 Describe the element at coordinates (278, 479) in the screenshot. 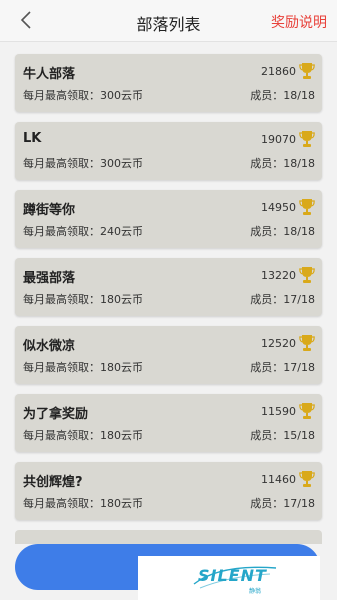

I see `tribe-score: 11460` at that location.